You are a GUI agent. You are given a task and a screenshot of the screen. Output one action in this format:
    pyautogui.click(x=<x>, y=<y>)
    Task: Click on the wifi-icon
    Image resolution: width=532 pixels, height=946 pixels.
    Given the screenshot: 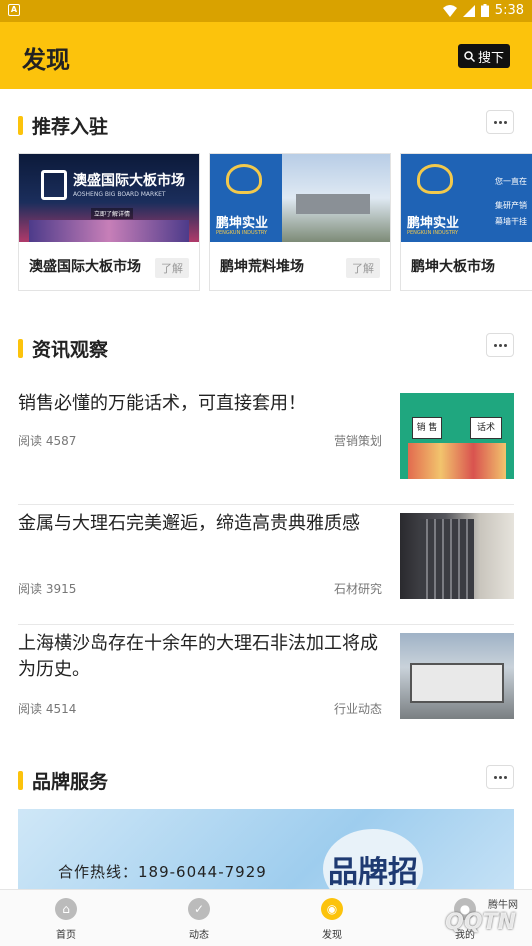 What is the action you would take?
    pyautogui.click(x=449, y=10)
    